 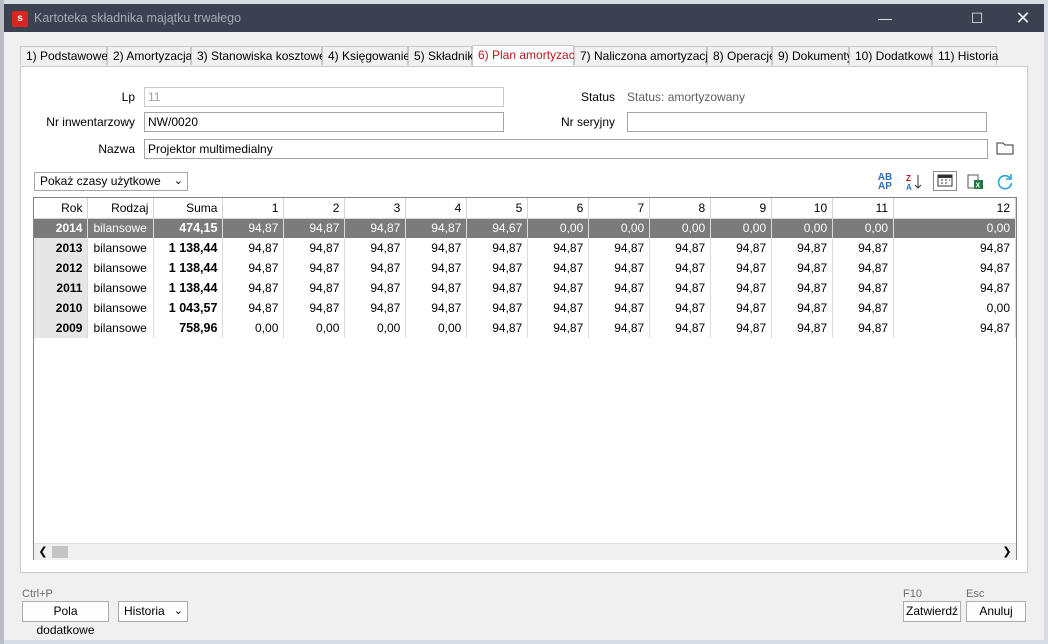 What do you see at coordinates (526, 55) in the screenshot?
I see `tab-plan-amortyzacji: 6) Plan amortyzacji` at bounding box center [526, 55].